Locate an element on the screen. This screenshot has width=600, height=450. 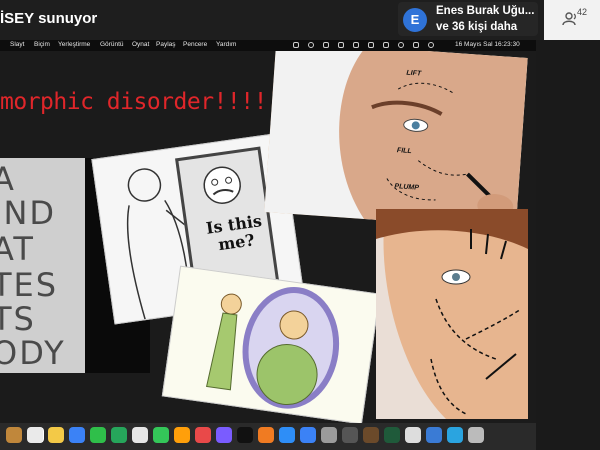
face-label: LIFT is located at coordinates (414, 73).